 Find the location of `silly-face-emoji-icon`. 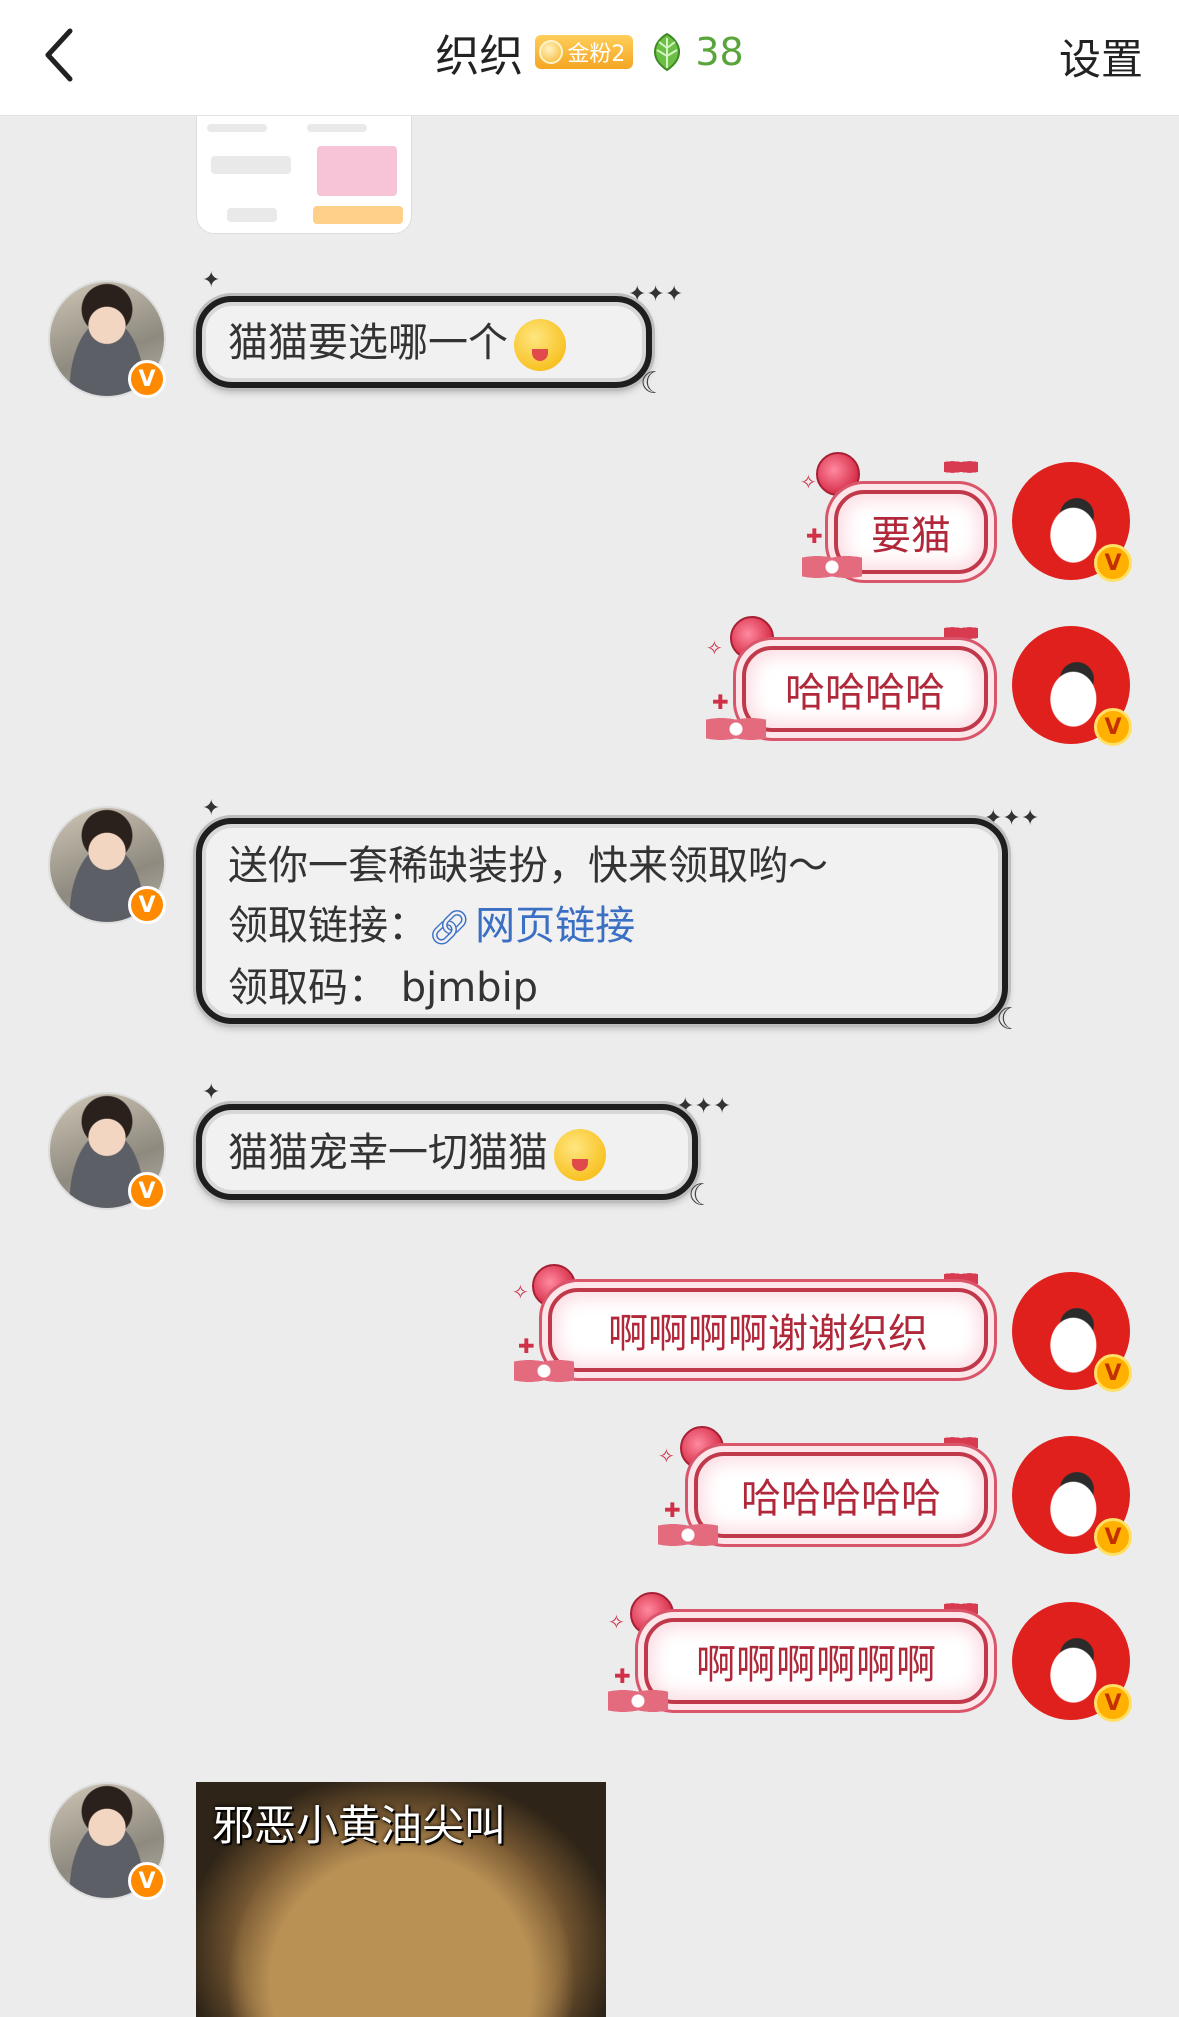

silly-face-emoji-icon is located at coordinates (580, 1155).